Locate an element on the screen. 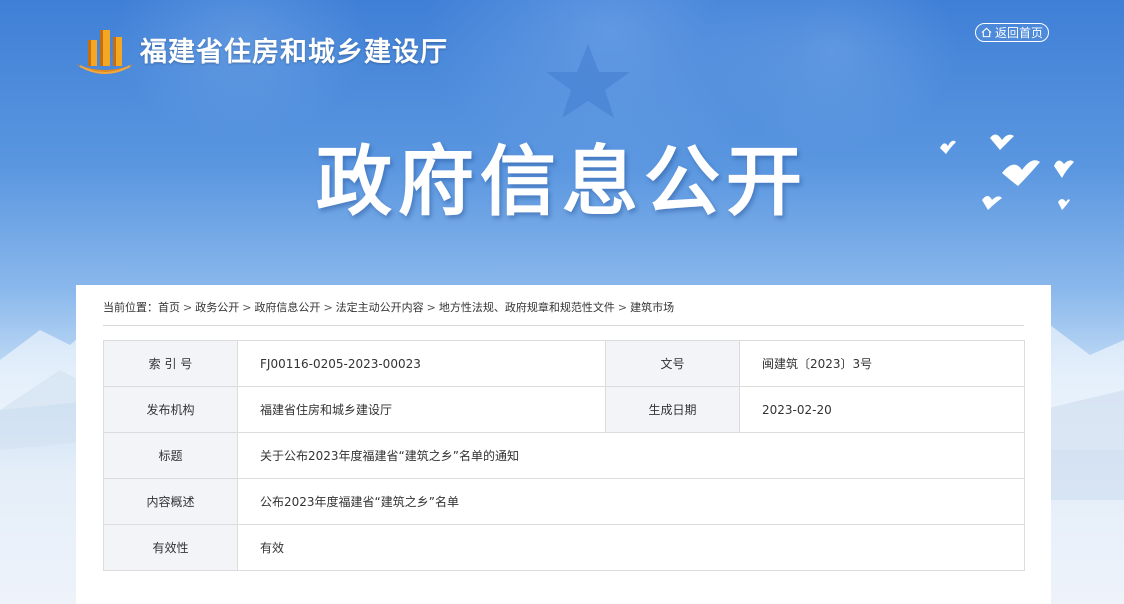  doves-decoration-icon is located at coordinates (1007, 172).